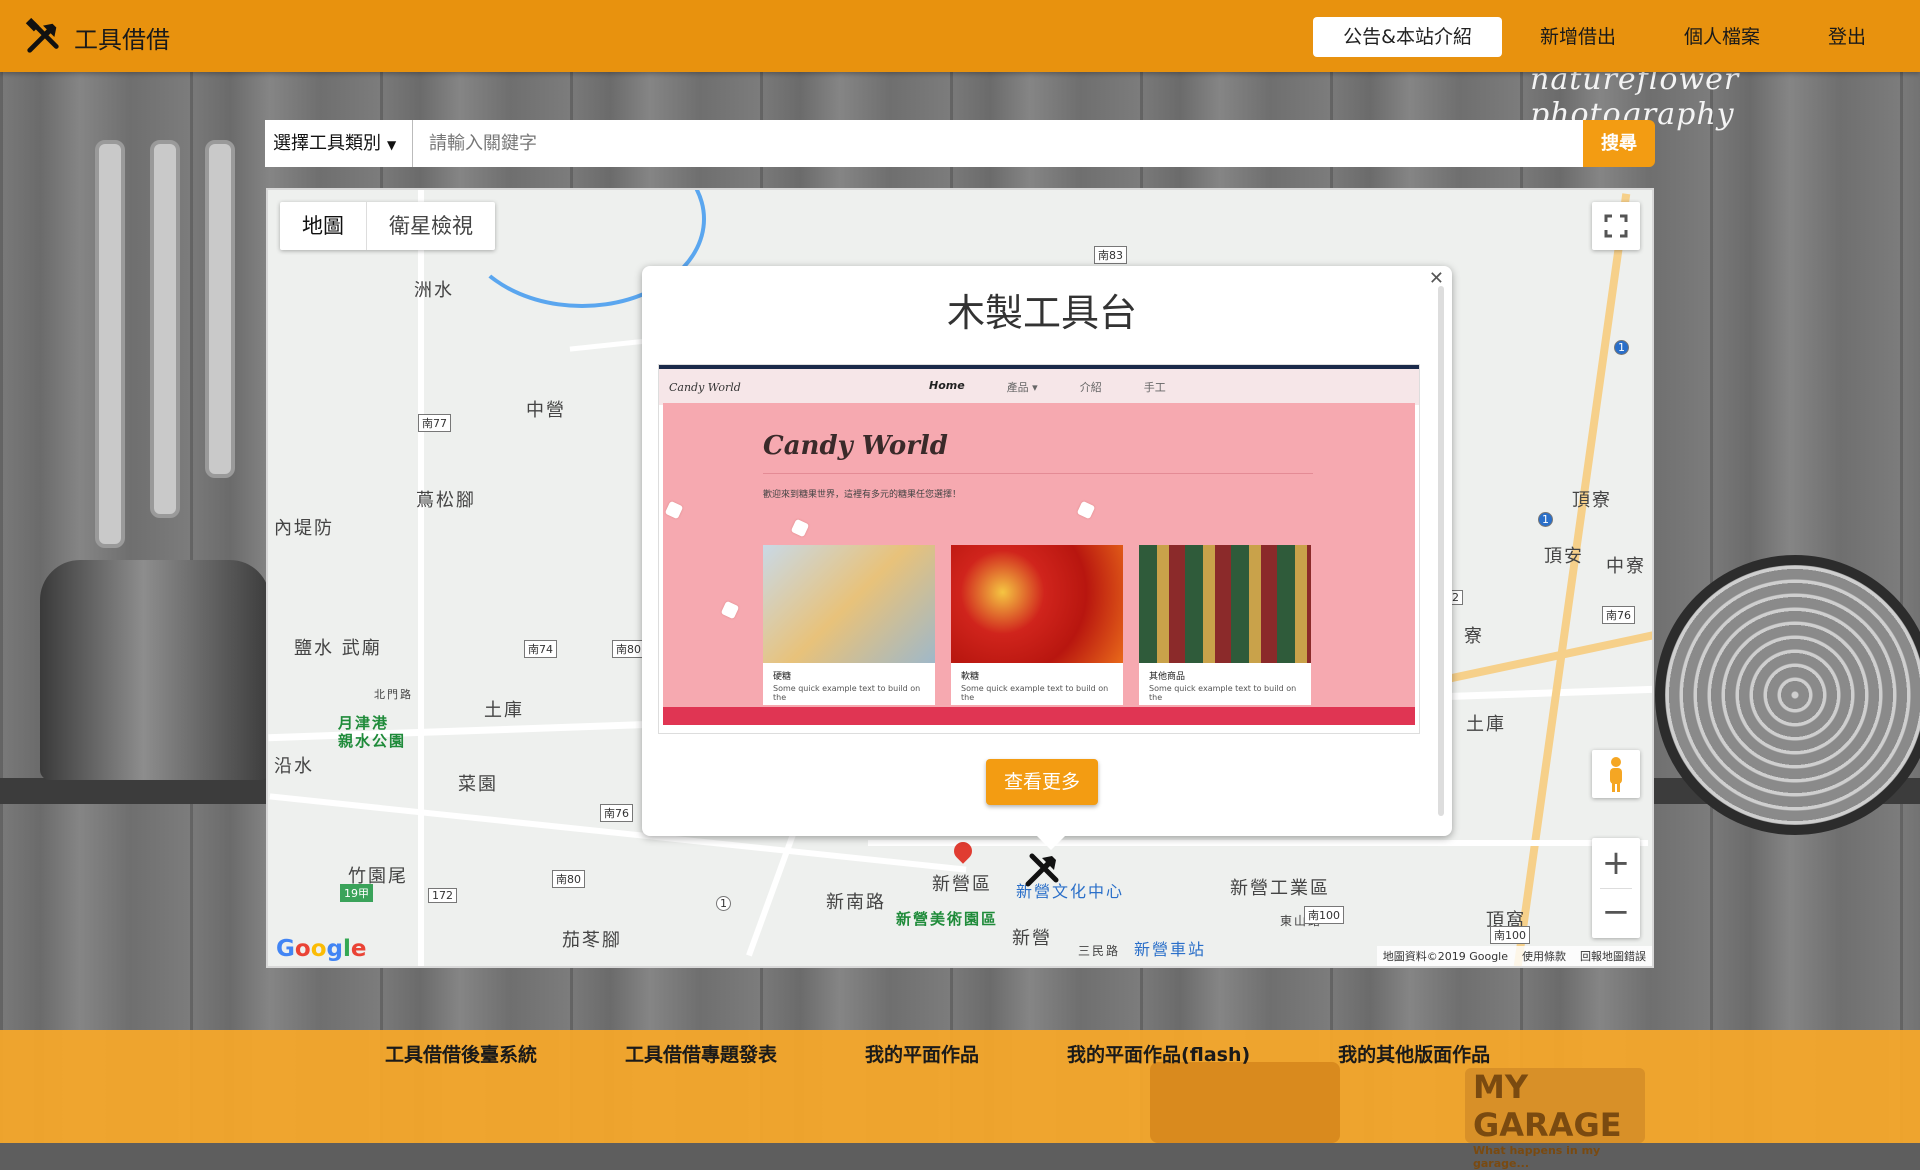 The image size is (1920, 1170). Describe the element at coordinates (1613, 956) in the screenshot. I see `report-error-link: 回報地圖錯誤` at that location.